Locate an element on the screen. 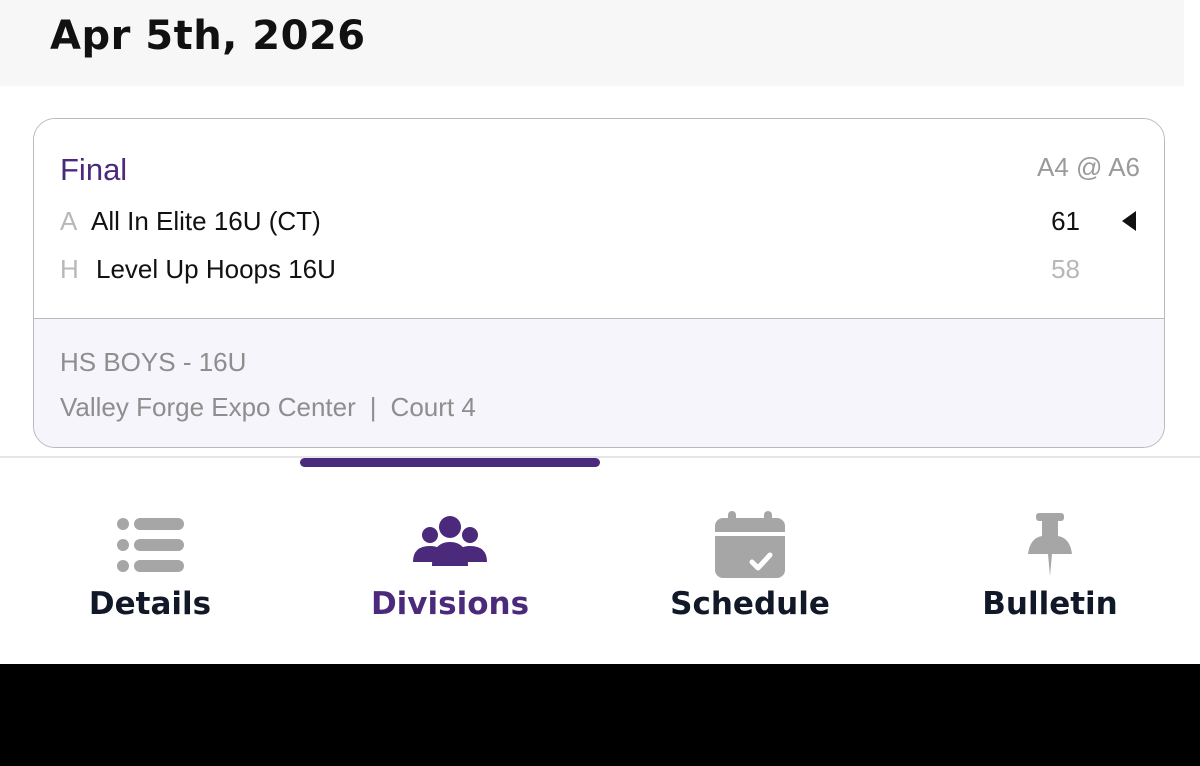 The width and height of the screenshot is (1200, 766). calendar-check-icon is located at coordinates (750, 545).